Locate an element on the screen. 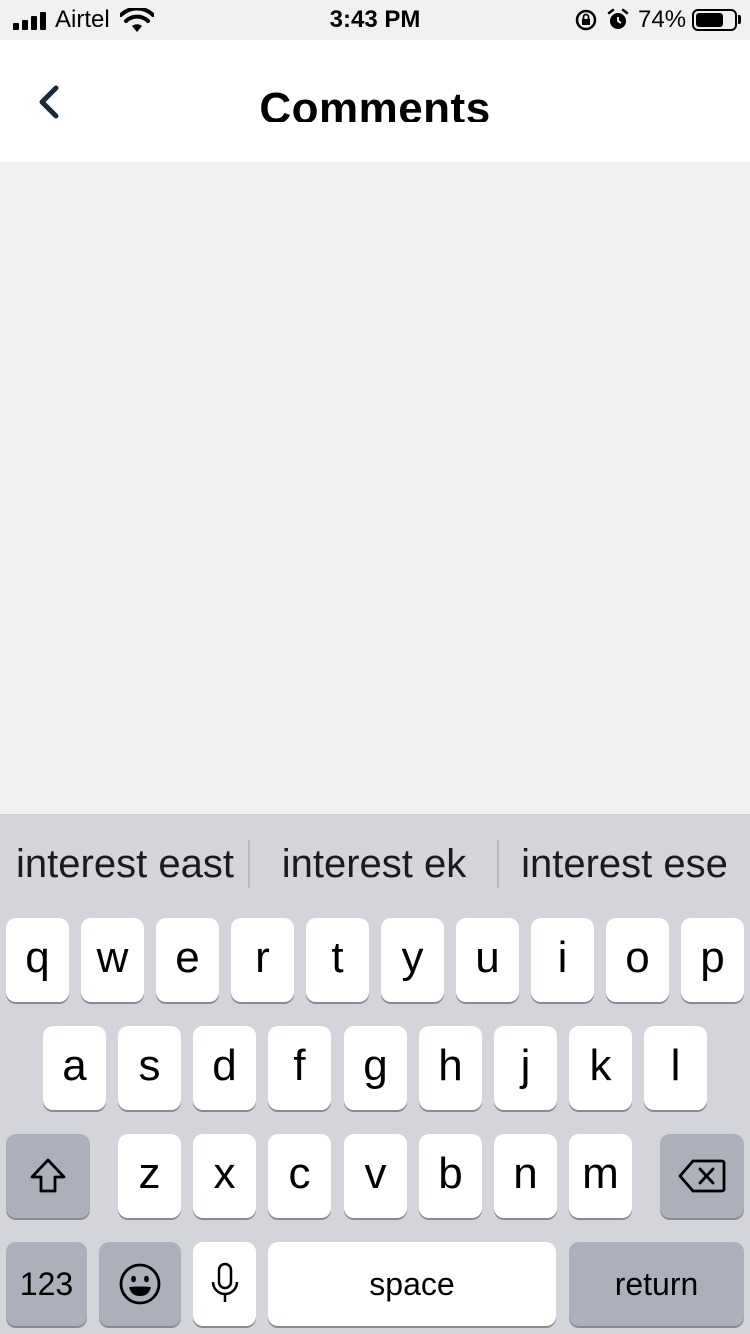 The image size is (750, 1334). key-g: g is located at coordinates (375, 1068).